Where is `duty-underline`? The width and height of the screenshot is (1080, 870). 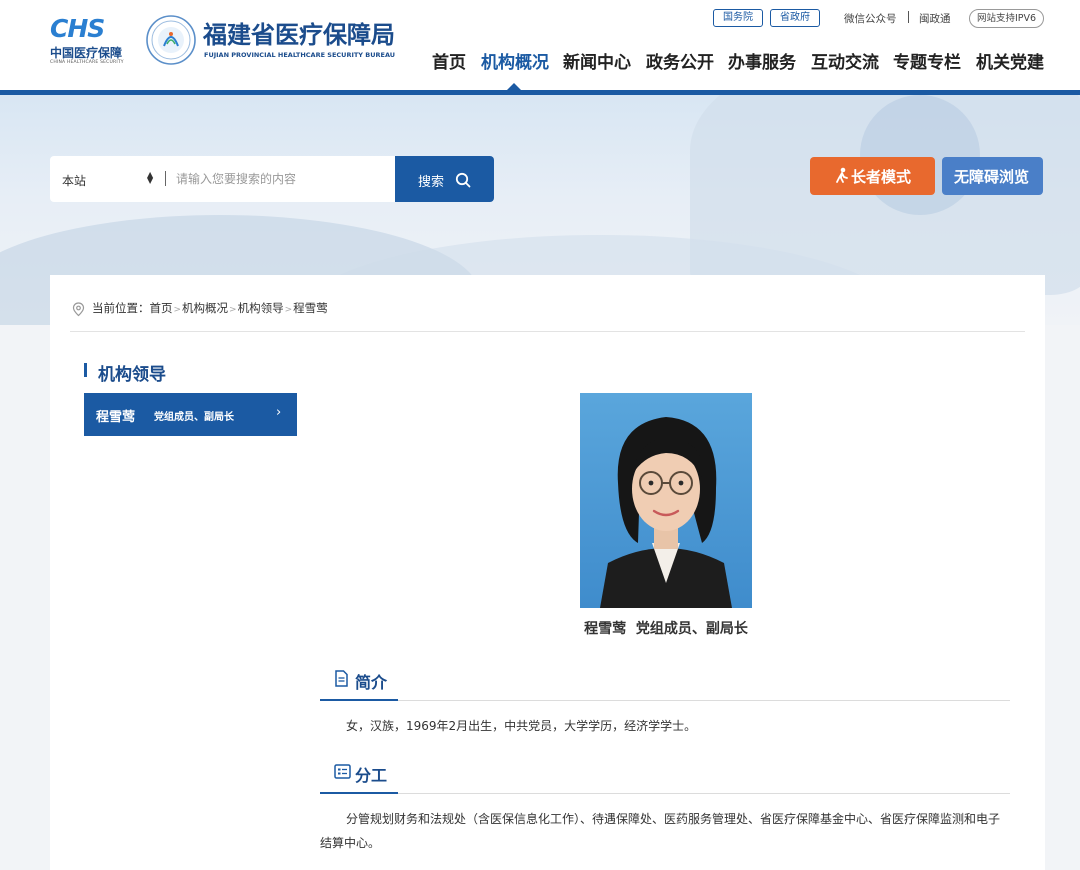
duty-underline is located at coordinates (359, 793).